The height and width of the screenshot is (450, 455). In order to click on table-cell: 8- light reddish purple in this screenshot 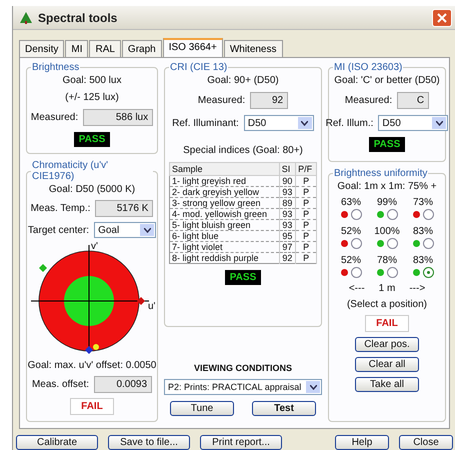, I will do `click(225, 258)`.